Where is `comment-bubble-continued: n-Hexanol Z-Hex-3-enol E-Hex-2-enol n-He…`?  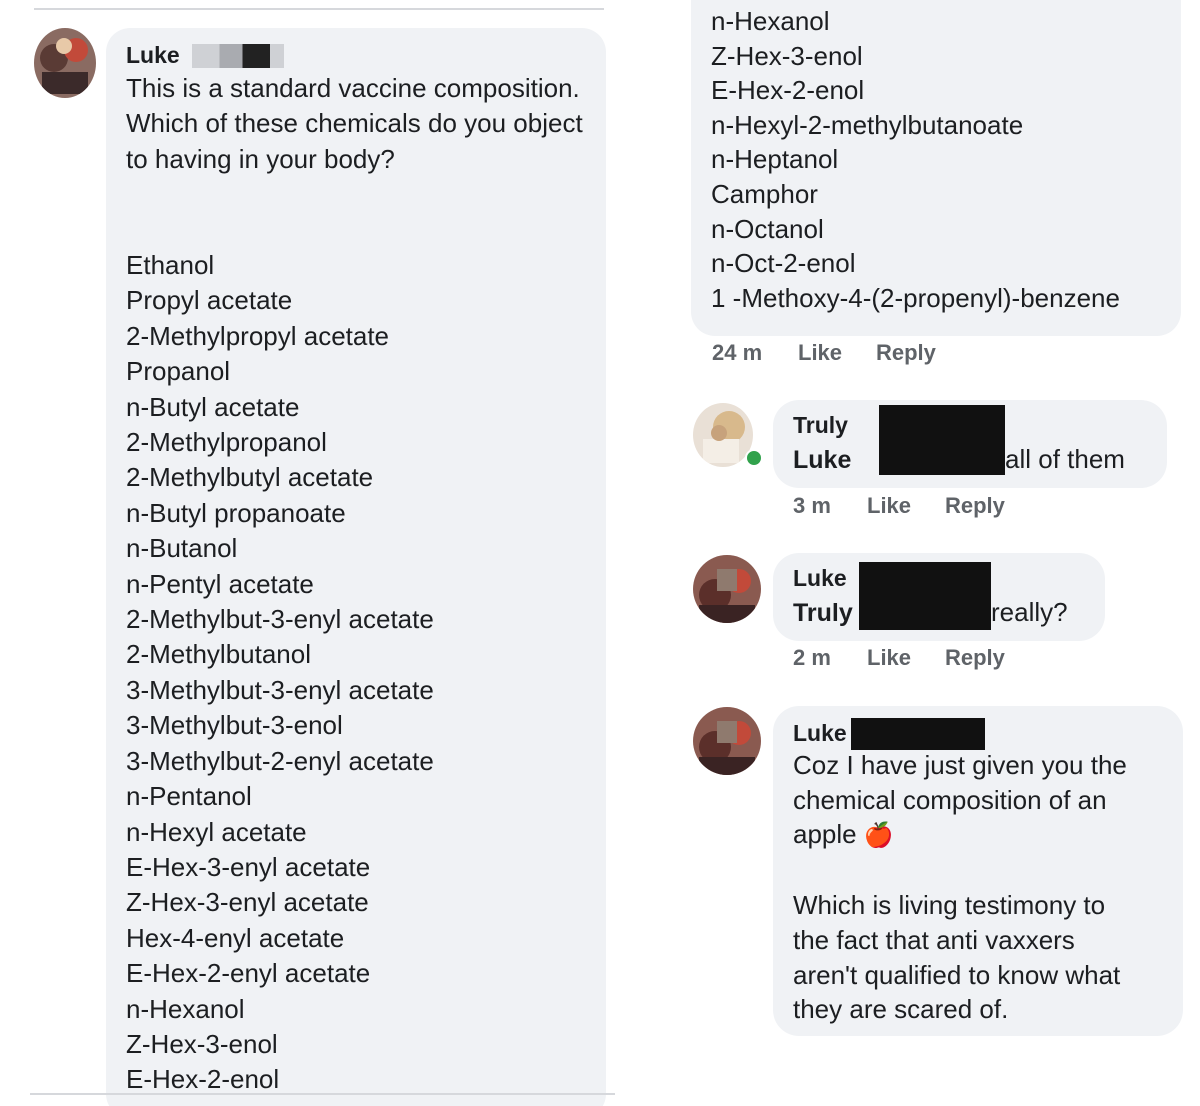 comment-bubble-continued: n-Hexanol Z-Hex-3-enol E-Hex-2-enol n-He… is located at coordinates (936, 168).